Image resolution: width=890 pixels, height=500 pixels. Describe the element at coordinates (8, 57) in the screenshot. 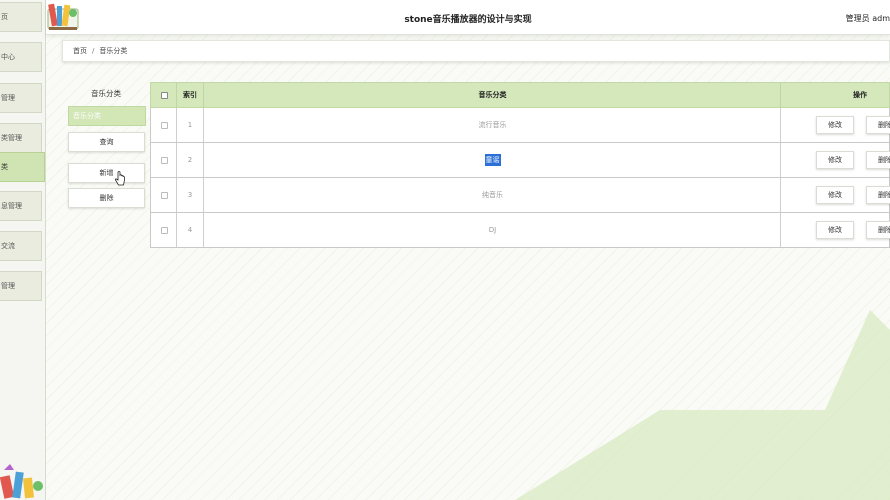

I see `sidebar-item-label: 中心` at that location.